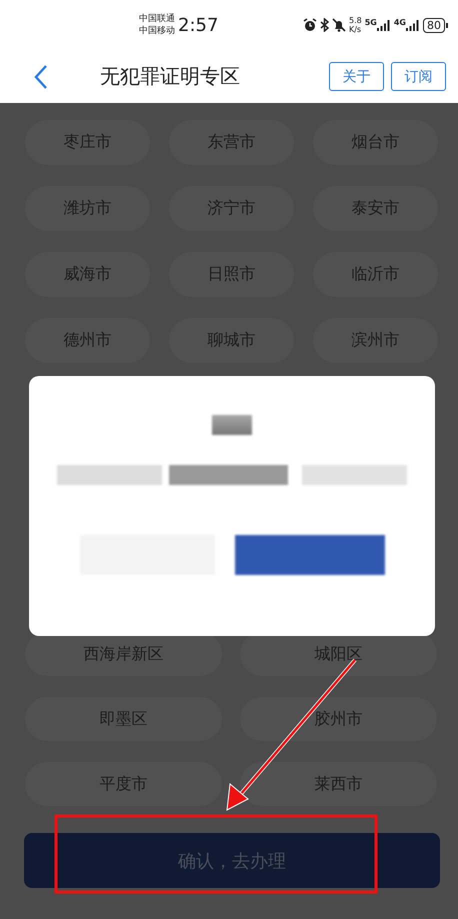  I want to click on carrier-name: 中国联通, so click(157, 19).